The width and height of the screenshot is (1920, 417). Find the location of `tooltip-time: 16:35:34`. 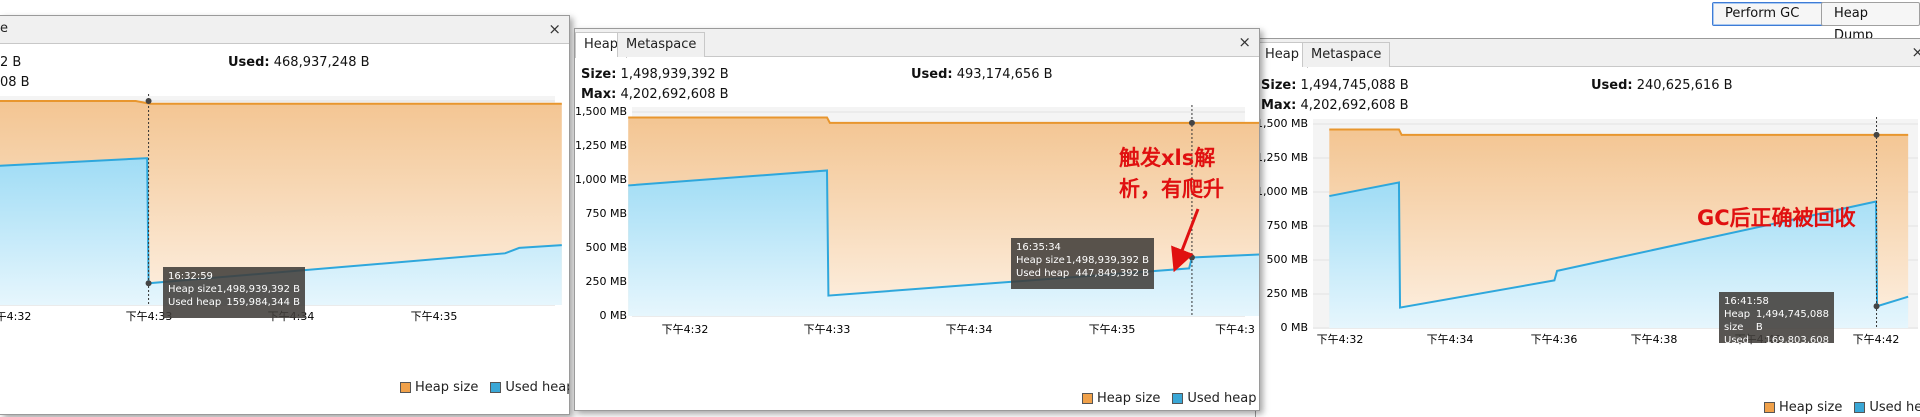

tooltip-time: 16:35:34 is located at coordinates (1038, 247).